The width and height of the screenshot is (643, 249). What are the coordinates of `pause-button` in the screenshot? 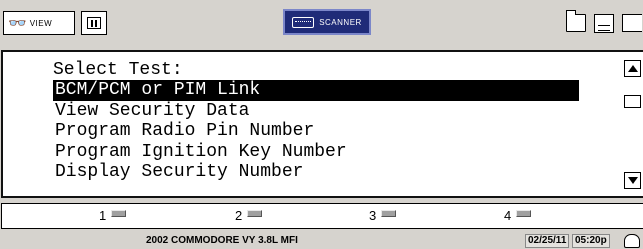 It's located at (94, 23).